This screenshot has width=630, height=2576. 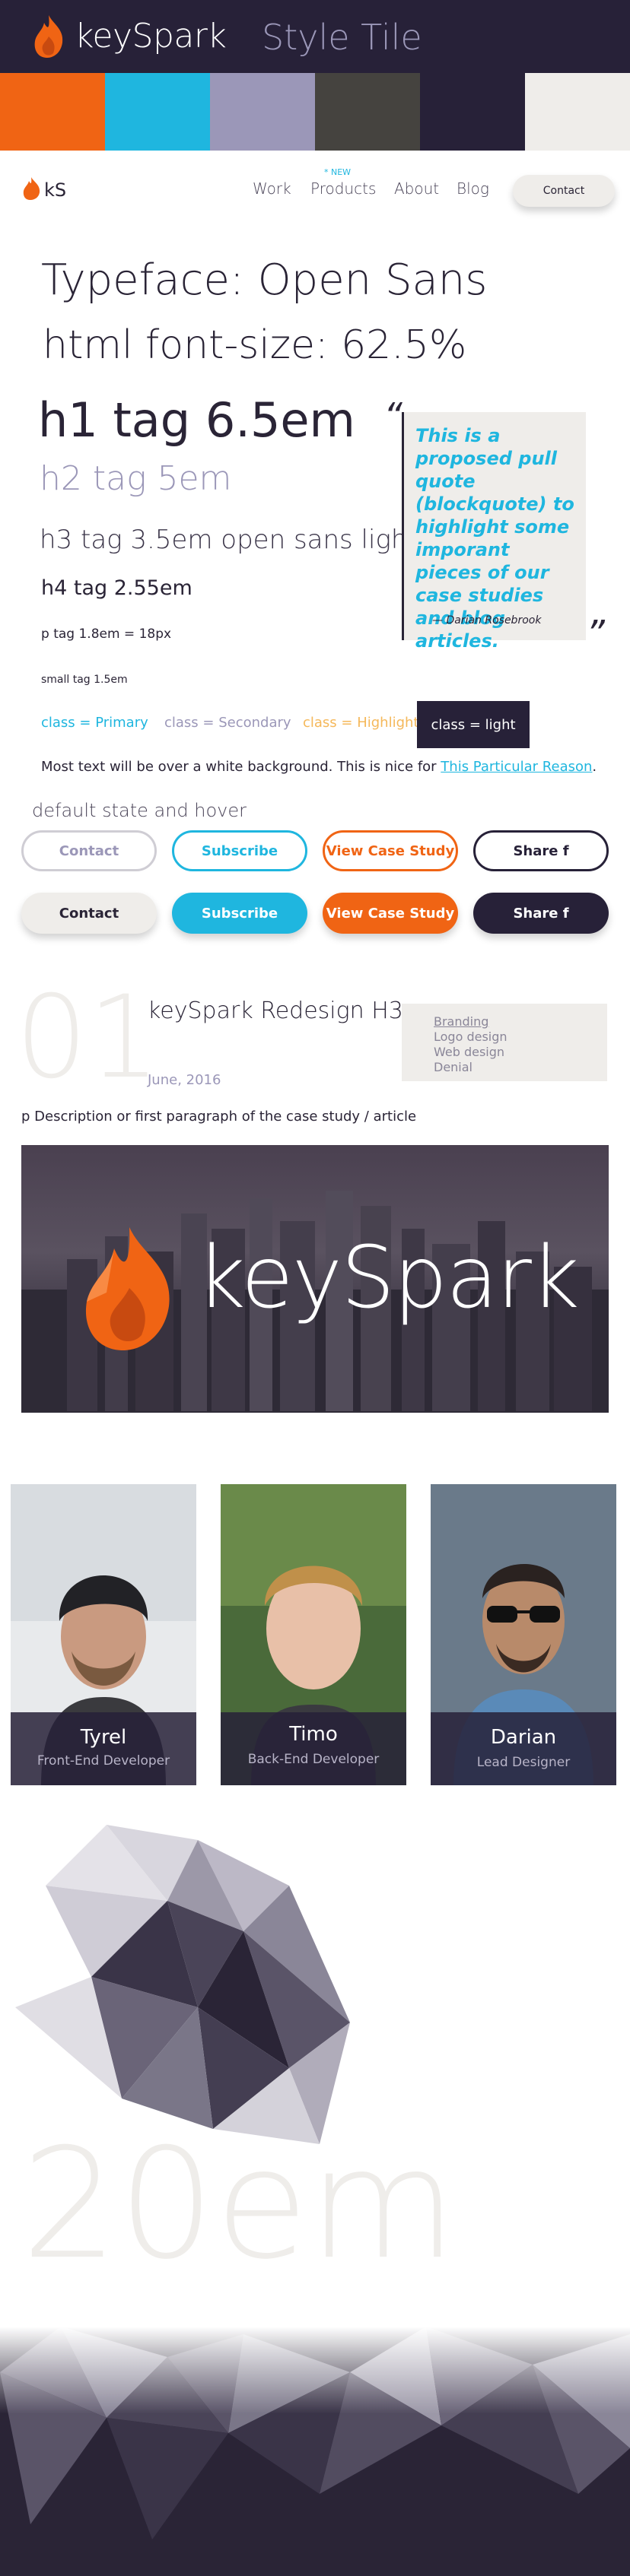 What do you see at coordinates (367, 112) in the screenshot?
I see `swatch-charcoal` at bounding box center [367, 112].